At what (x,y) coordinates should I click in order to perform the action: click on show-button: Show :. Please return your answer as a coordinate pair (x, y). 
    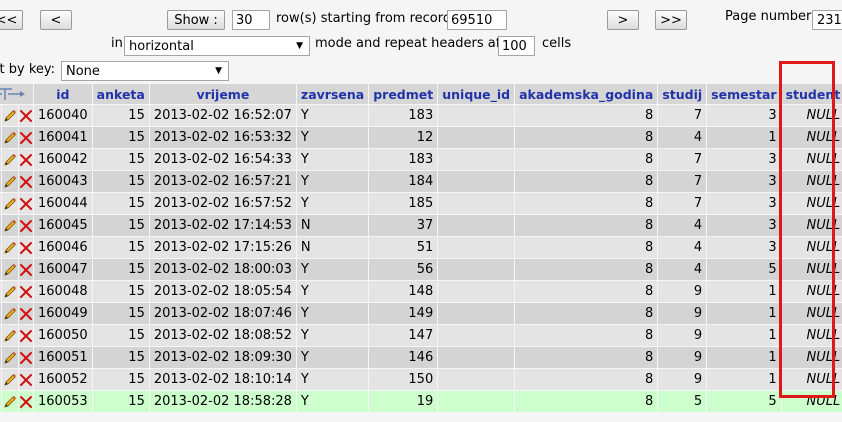
    Looking at the image, I should click on (196, 20).